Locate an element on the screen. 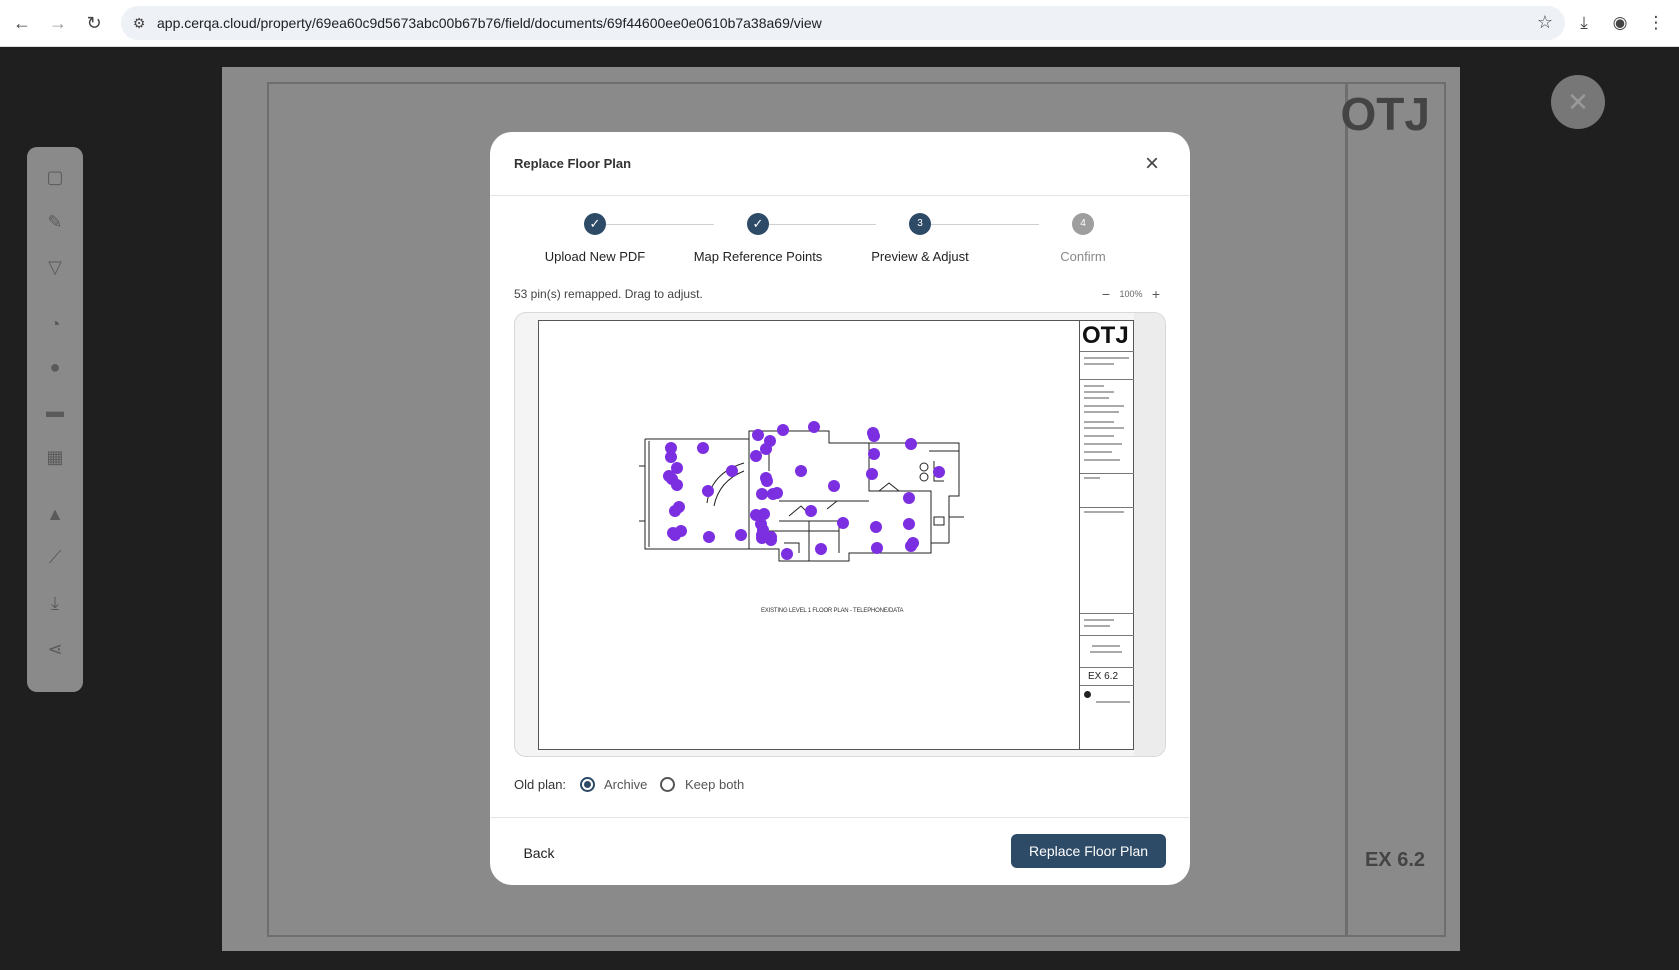  step-number: 4 is located at coordinates (1083, 224).